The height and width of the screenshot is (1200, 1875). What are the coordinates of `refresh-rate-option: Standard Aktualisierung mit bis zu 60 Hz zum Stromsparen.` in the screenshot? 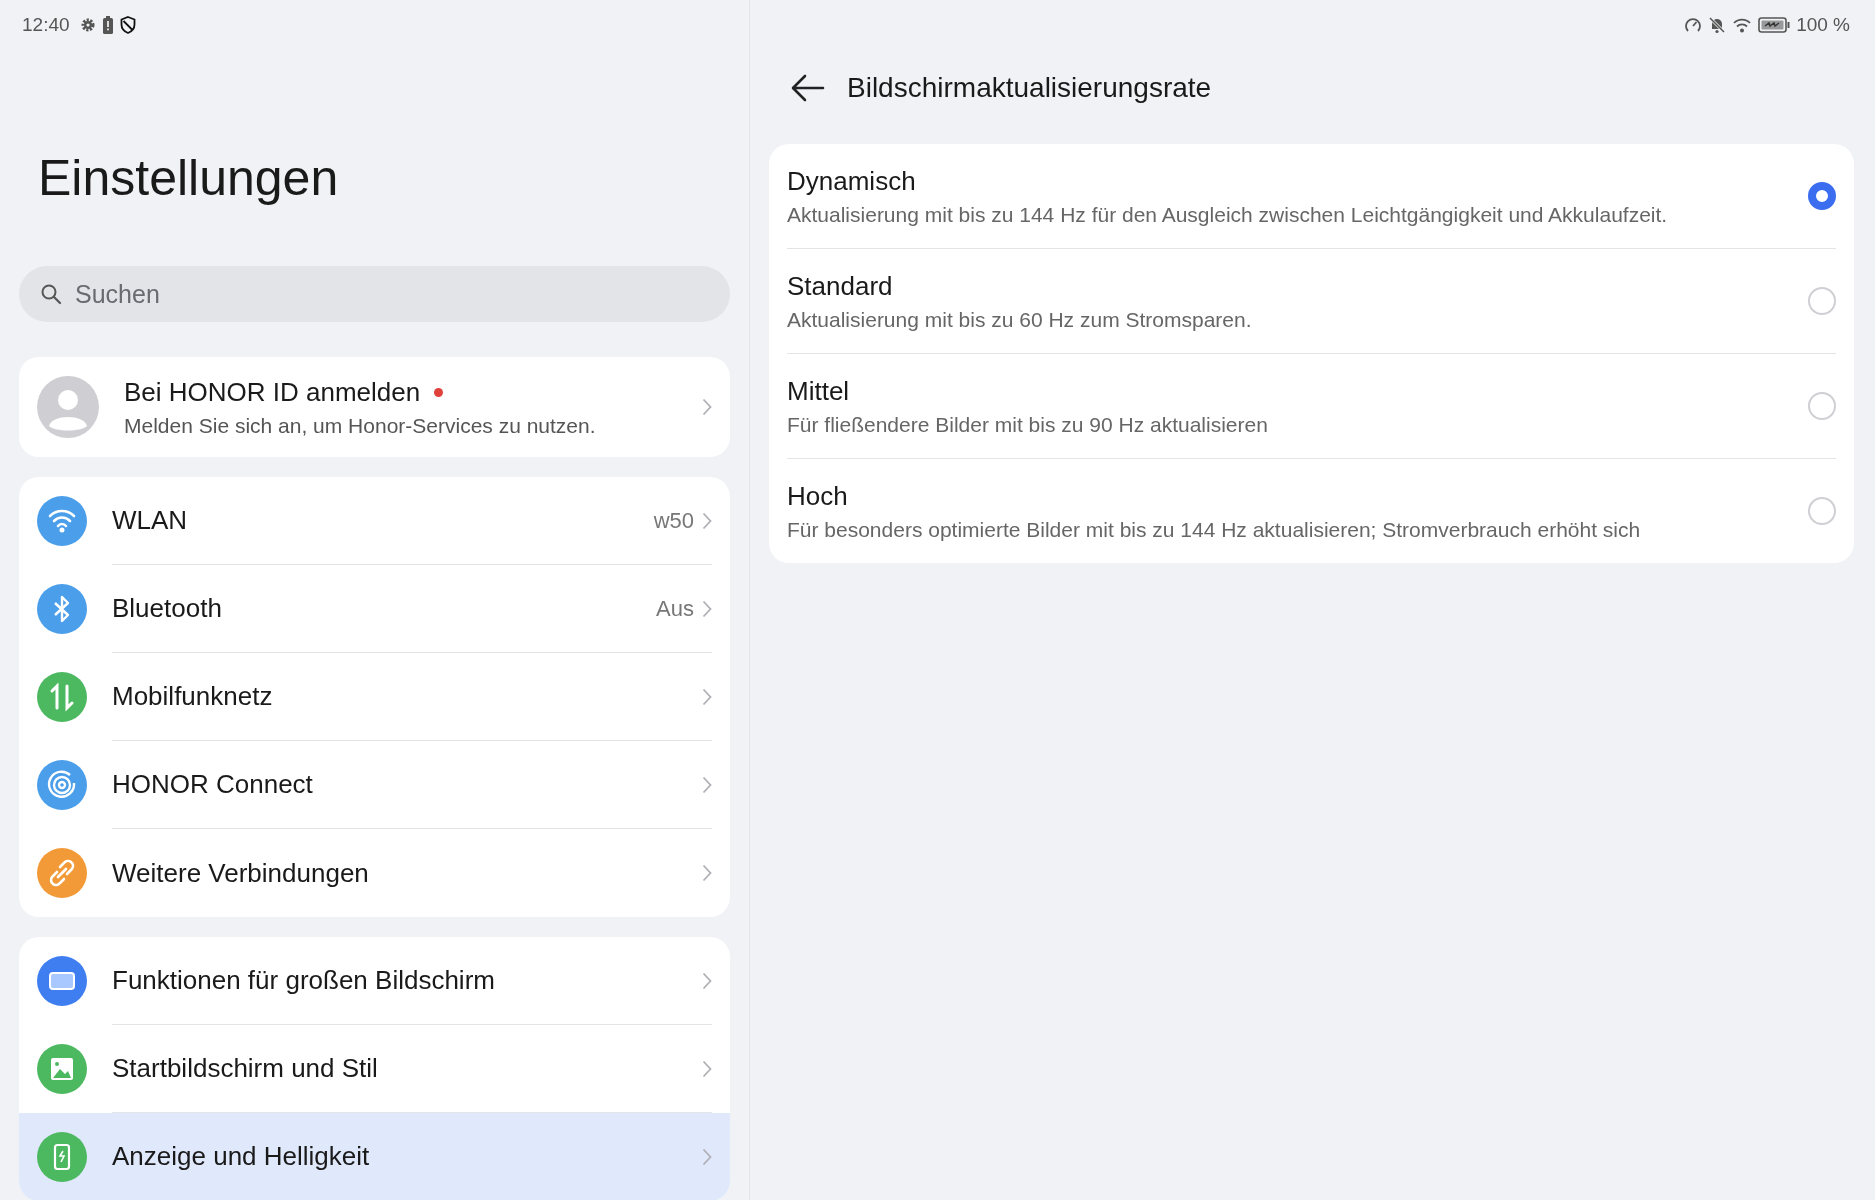 It's located at (1311, 301).